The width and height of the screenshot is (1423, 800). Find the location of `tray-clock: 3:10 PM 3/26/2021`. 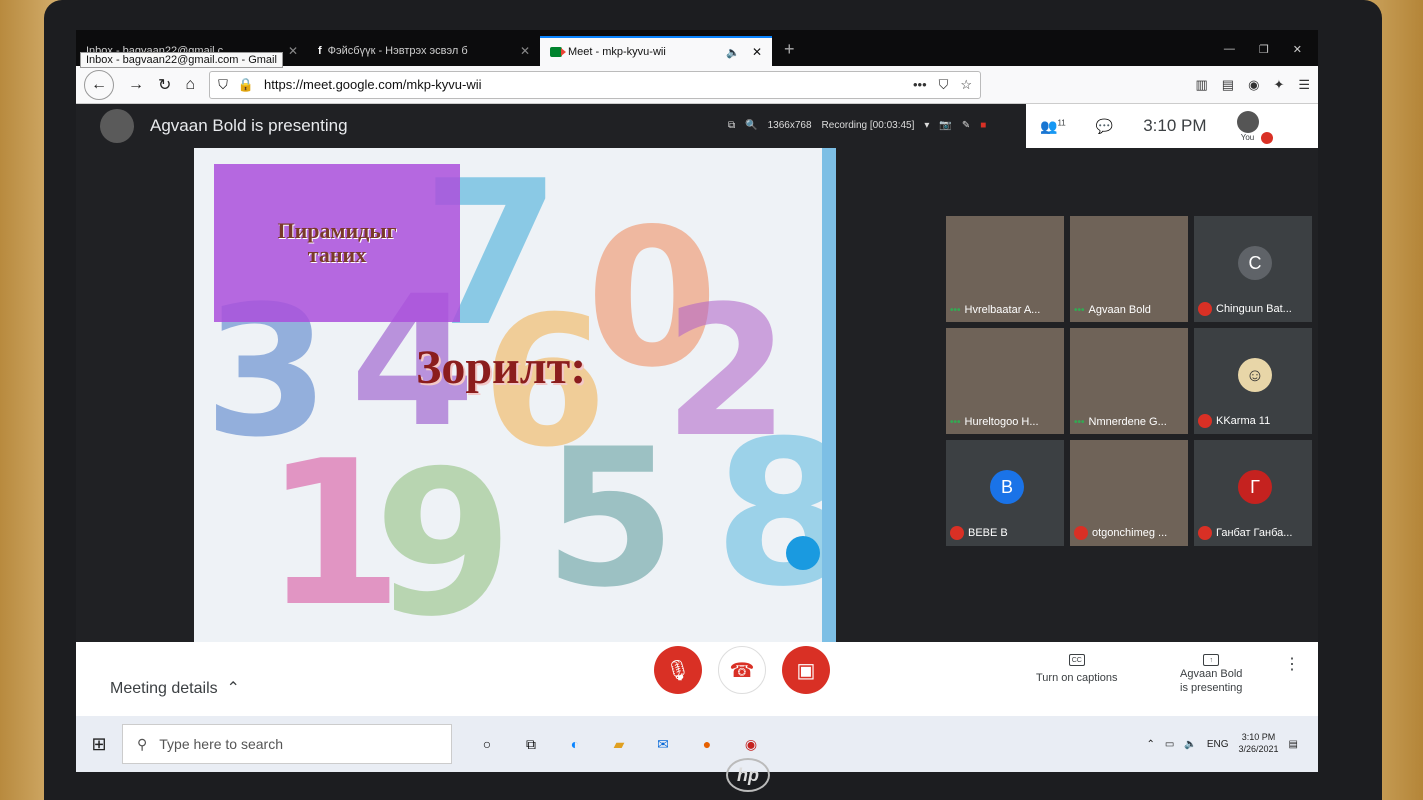

tray-clock: 3:10 PM 3/26/2021 is located at coordinates (1259, 743).